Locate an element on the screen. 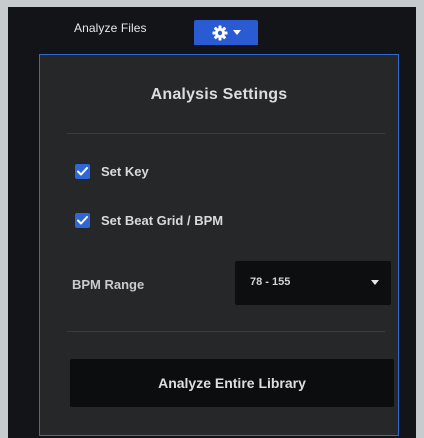 This screenshot has width=424, height=438. chevron-down-icon is located at coordinates (375, 282).